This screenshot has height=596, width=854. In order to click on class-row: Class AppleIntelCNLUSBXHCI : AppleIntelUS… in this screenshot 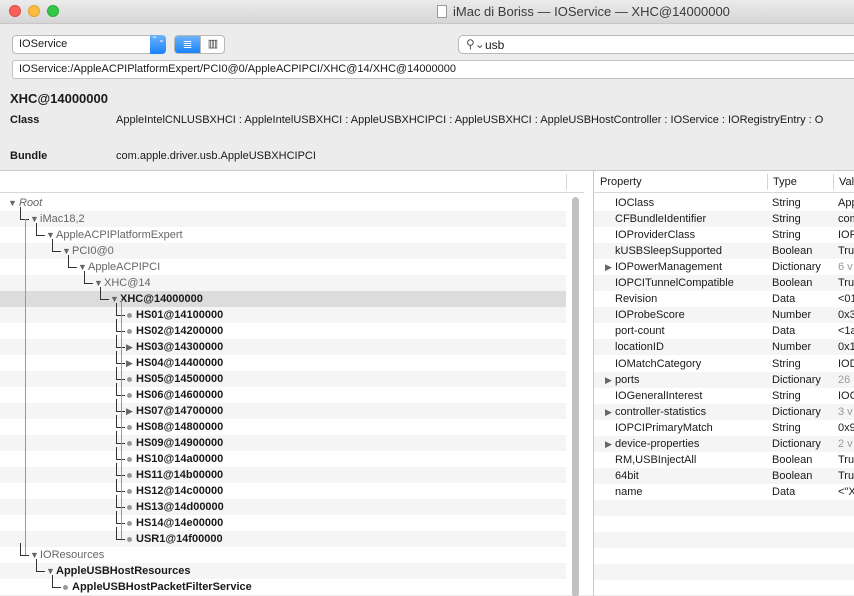, I will do `click(416, 120)`.